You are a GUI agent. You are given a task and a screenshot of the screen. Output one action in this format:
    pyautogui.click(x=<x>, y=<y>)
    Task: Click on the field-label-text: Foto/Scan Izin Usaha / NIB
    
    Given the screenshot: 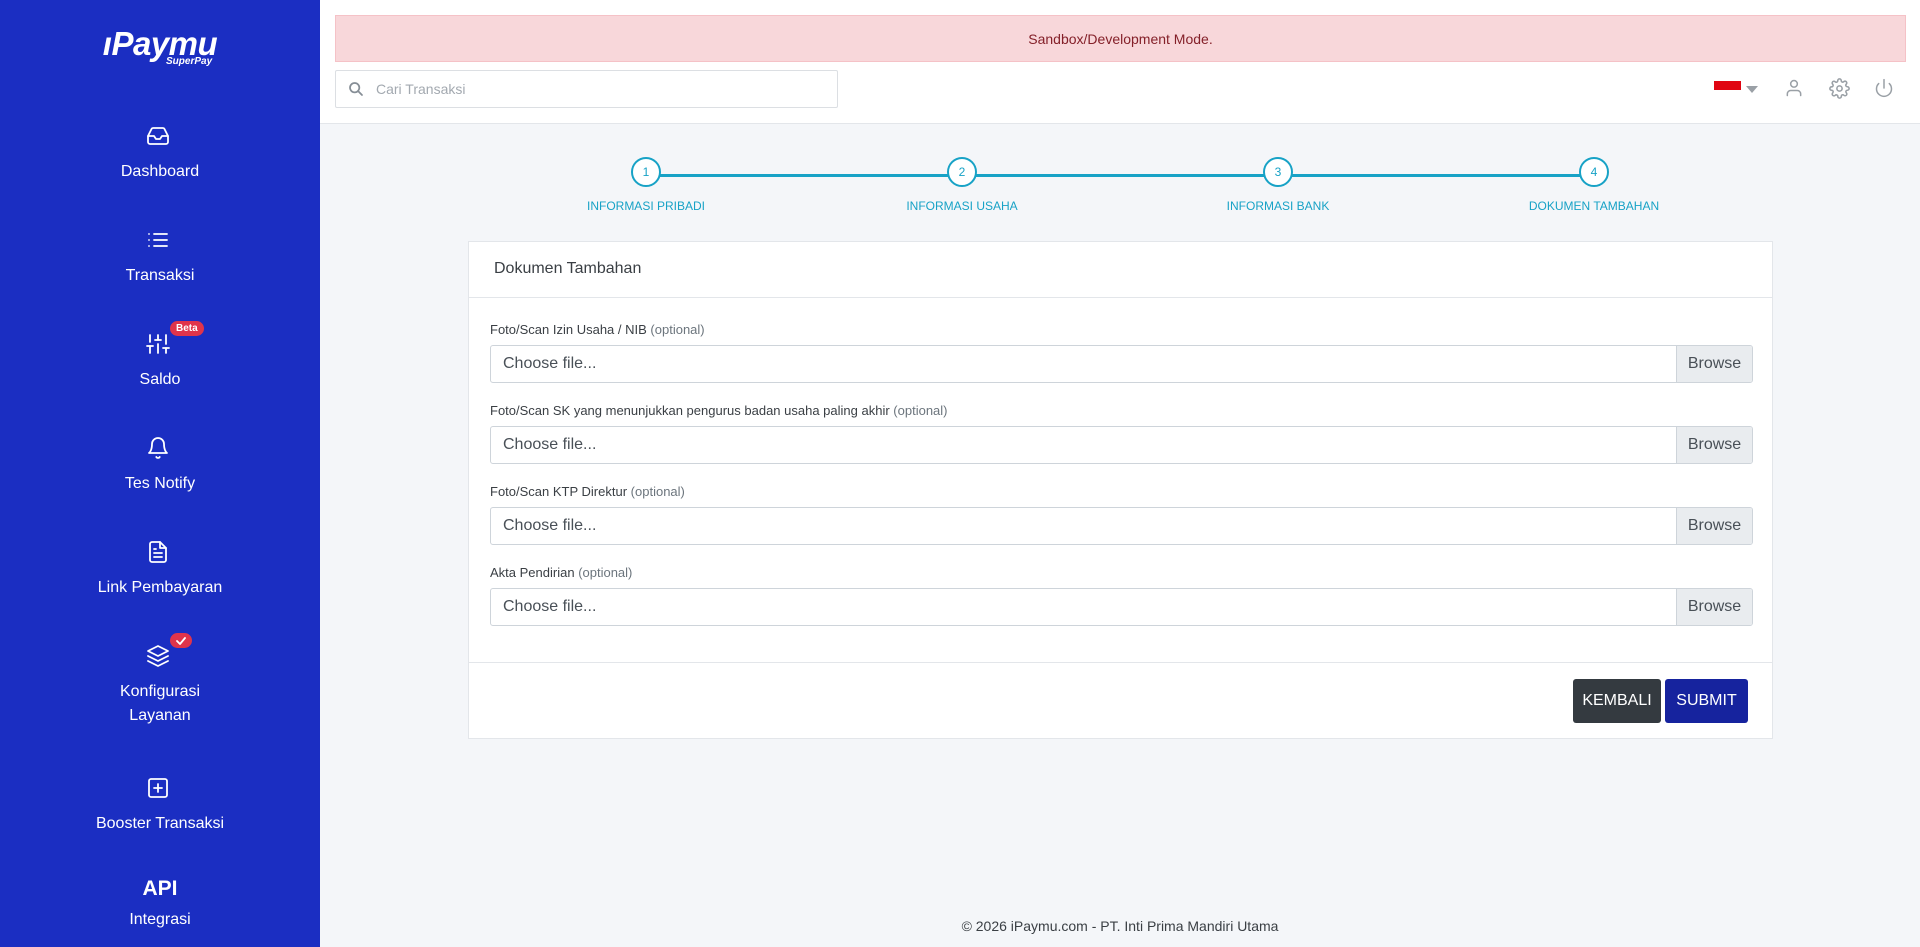 What is the action you would take?
    pyautogui.click(x=568, y=329)
    